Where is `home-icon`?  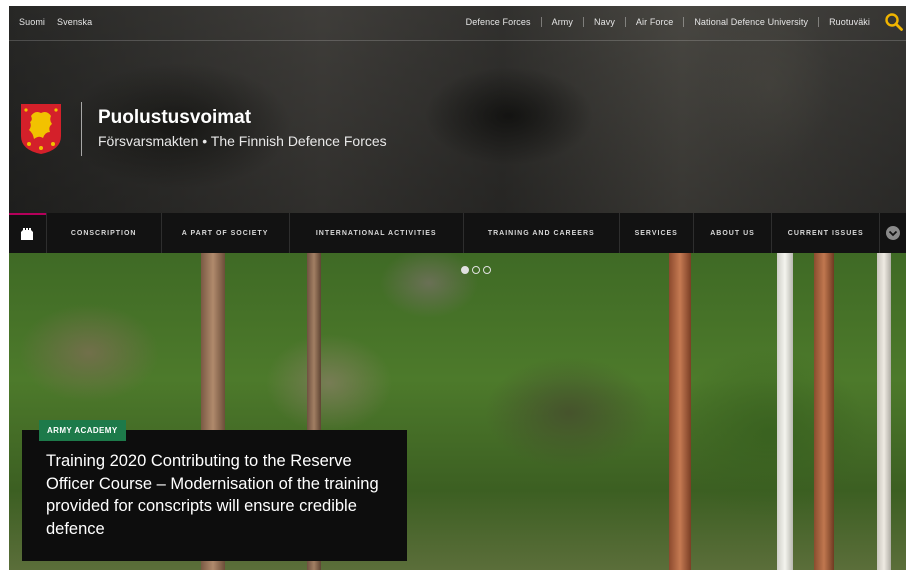 home-icon is located at coordinates (27, 234).